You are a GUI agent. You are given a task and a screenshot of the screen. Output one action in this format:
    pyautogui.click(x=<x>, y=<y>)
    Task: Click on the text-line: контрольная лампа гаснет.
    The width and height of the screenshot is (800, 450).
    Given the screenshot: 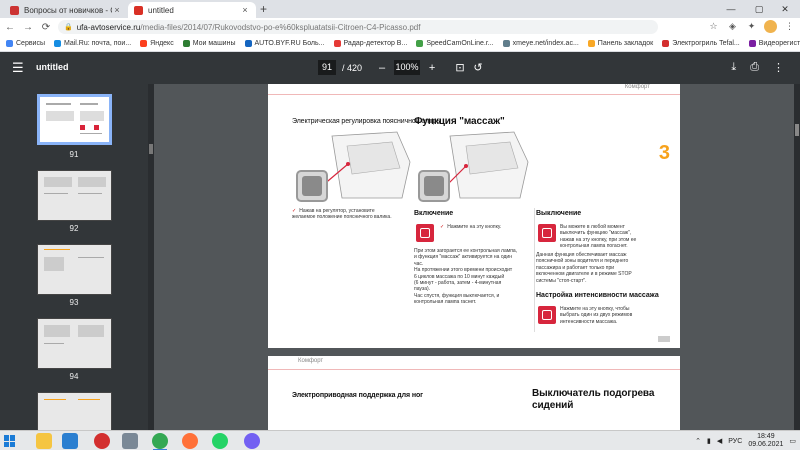 What is the action you would take?
    pyautogui.click(x=445, y=302)
    